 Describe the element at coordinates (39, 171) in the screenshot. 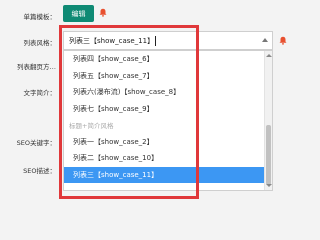

I see `seo-description-label: SEO描述：` at that location.